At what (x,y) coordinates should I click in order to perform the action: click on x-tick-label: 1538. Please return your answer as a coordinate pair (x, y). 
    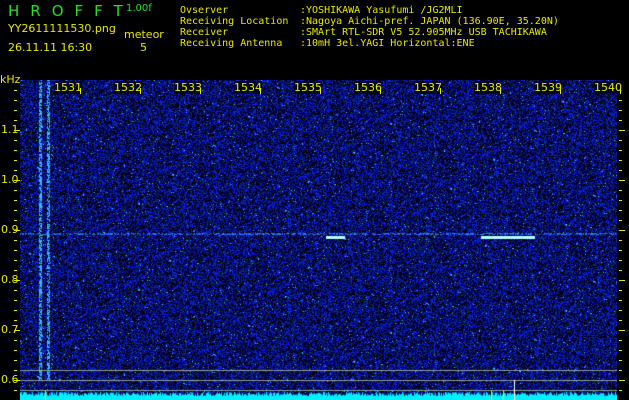
    Looking at the image, I should click on (488, 87).